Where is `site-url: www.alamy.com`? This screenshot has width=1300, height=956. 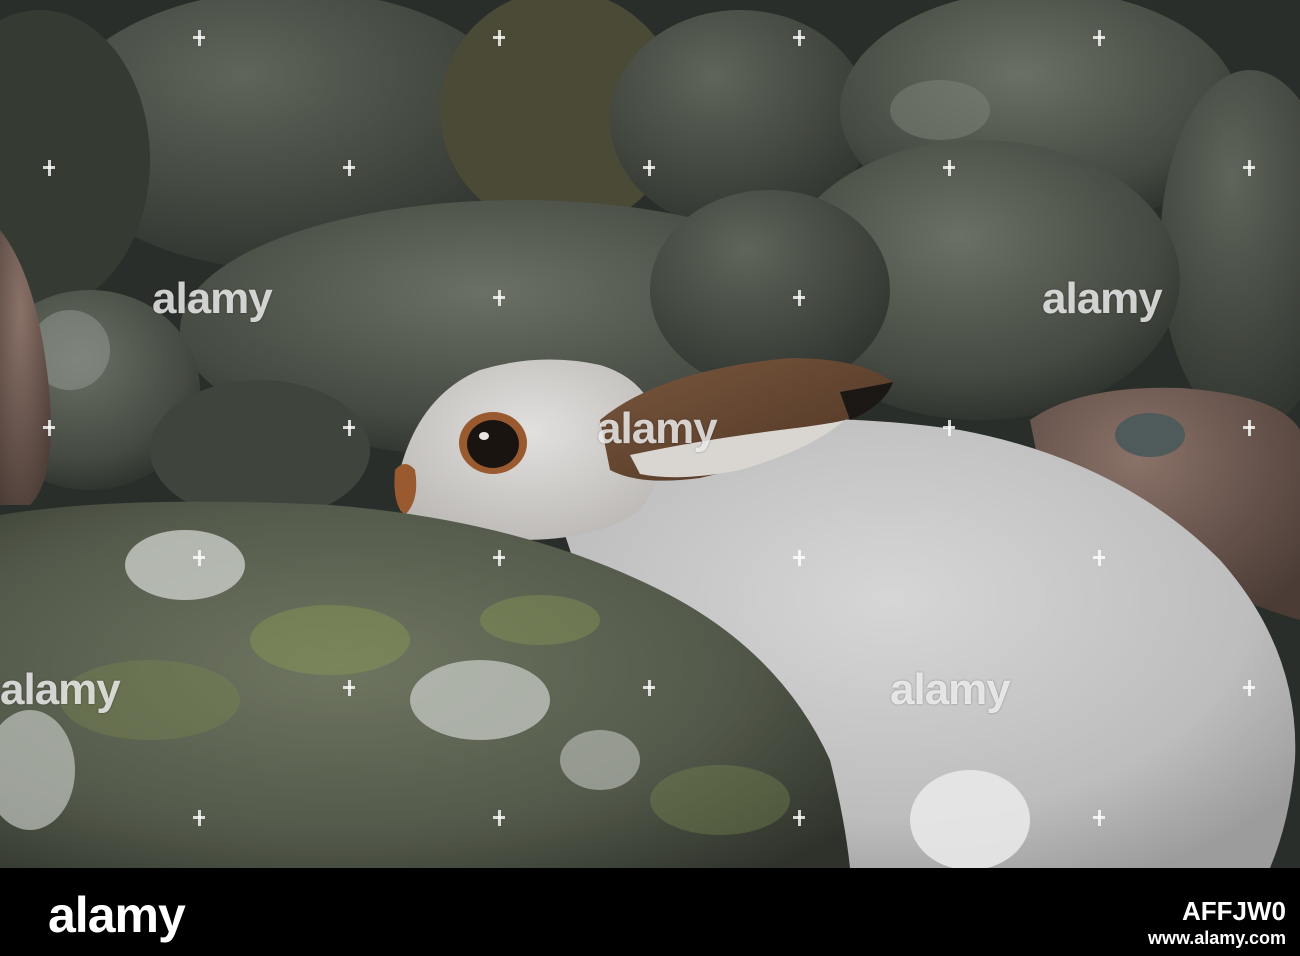
site-url: www.alamy.com is located at coordinates (1217, 938).